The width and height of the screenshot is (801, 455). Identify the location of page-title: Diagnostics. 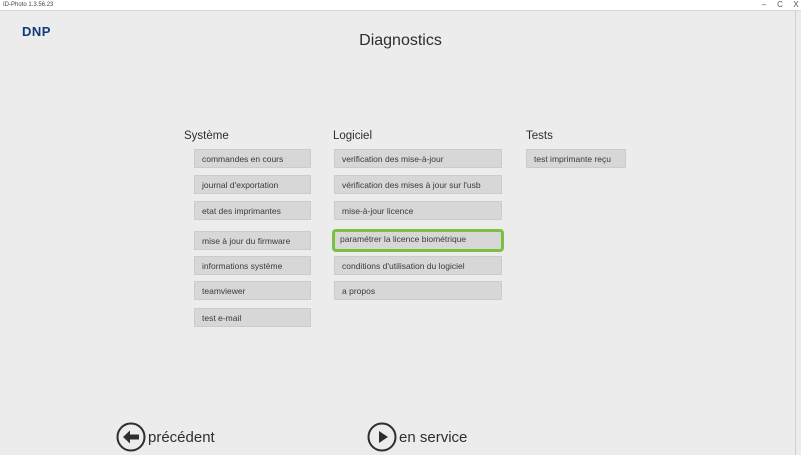
(400, 40).